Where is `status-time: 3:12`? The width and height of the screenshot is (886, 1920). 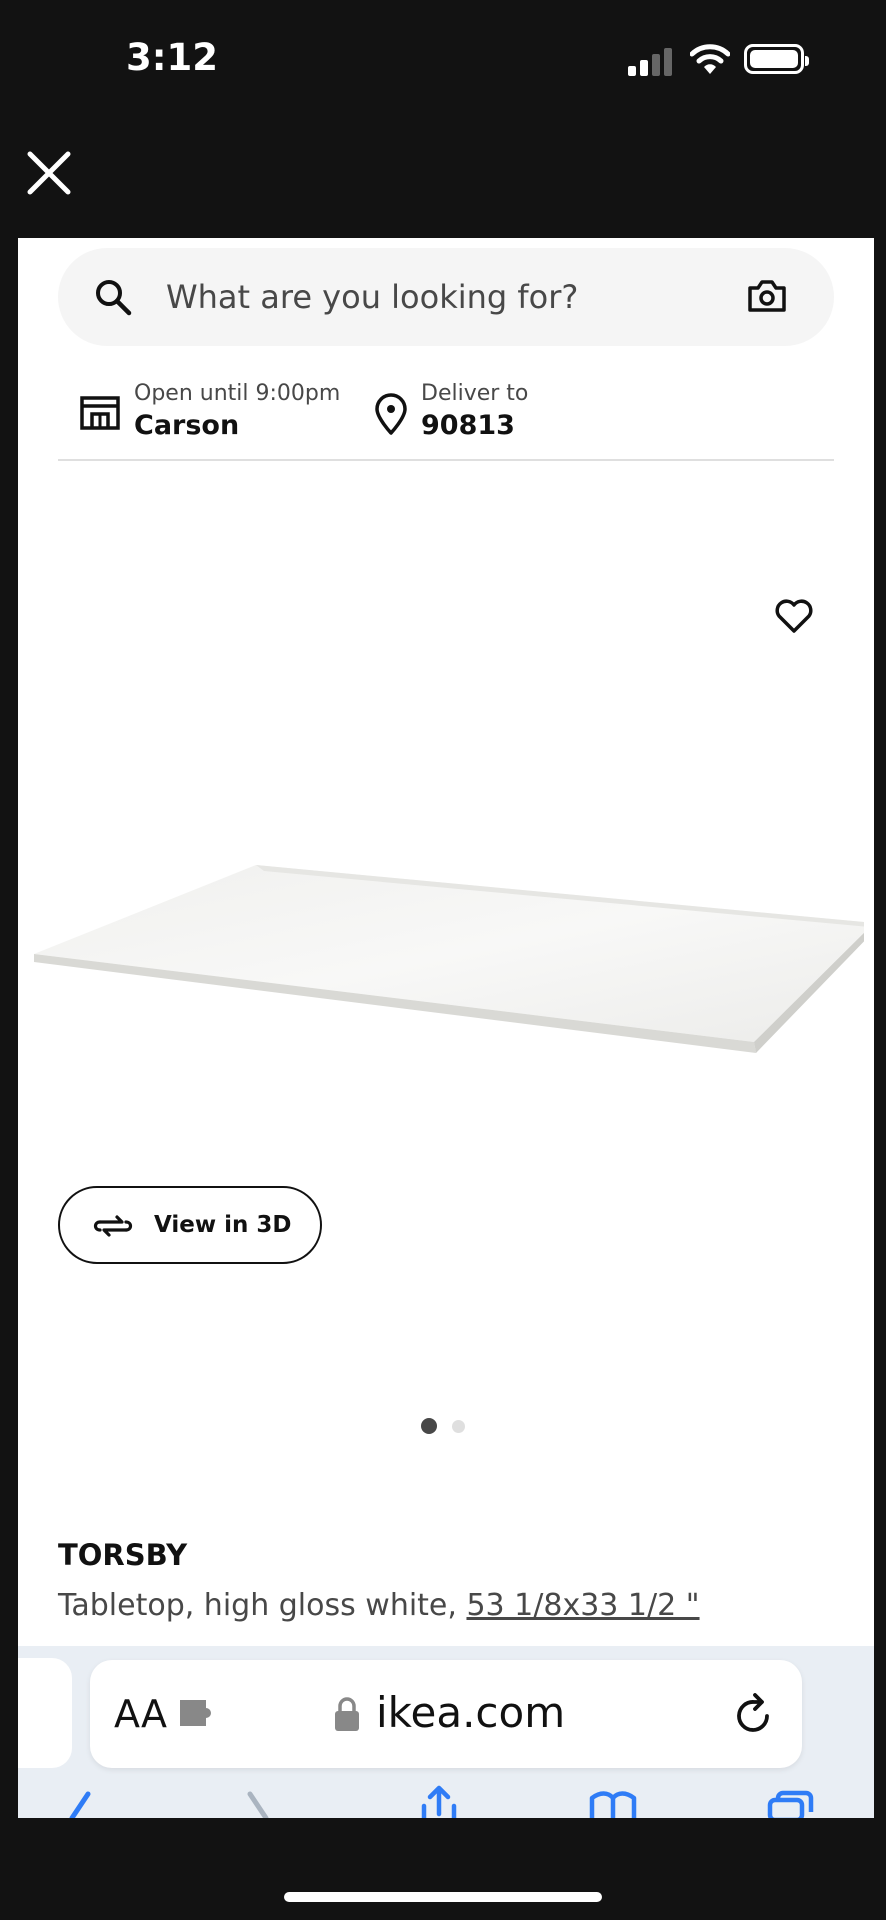 status-time: 3:12 is located at coordinates (172, 57).